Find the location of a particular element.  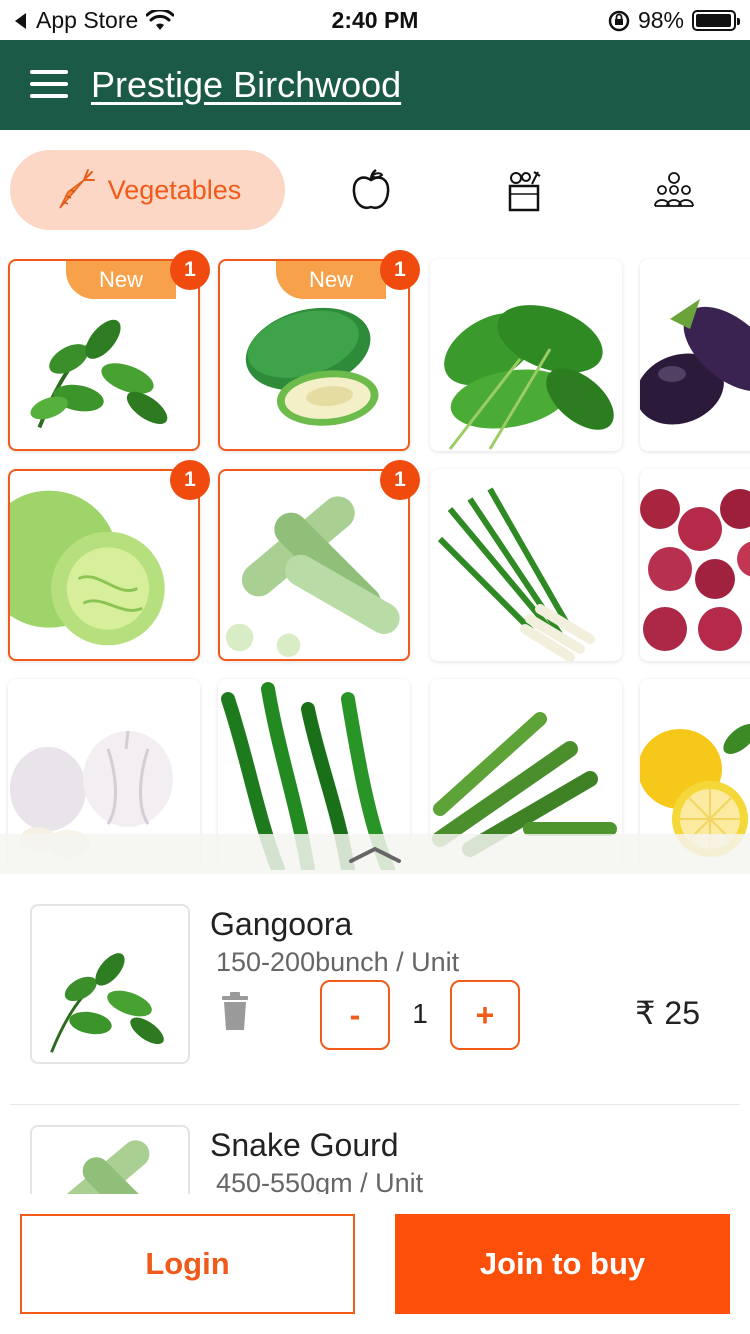

back-to-app: App Store is located at coordinates (94, 20).